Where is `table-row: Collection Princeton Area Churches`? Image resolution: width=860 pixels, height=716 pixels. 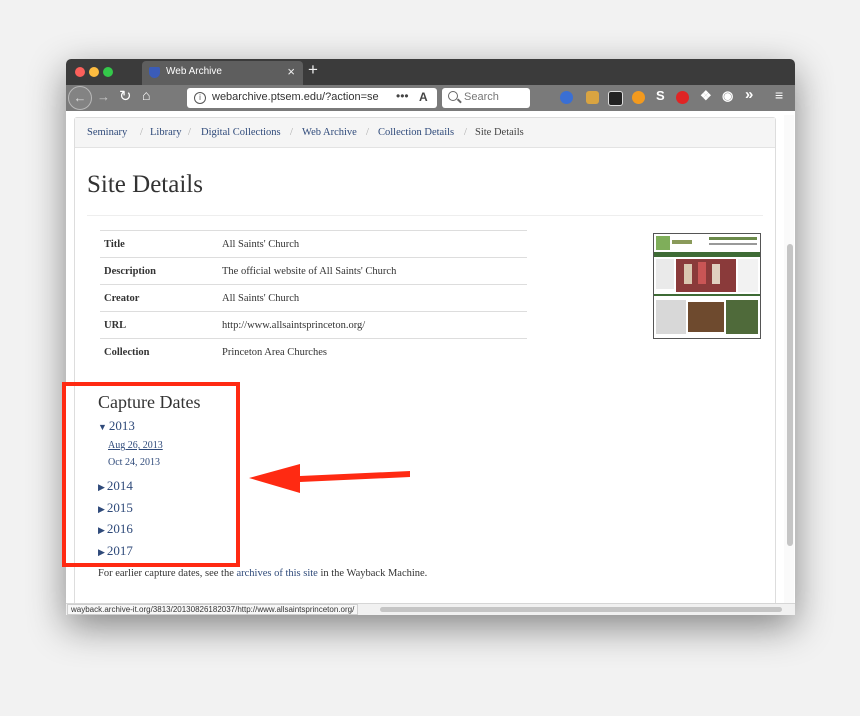 table-row: Collection Princeton Area Churches is located at coordinates (313, 351).